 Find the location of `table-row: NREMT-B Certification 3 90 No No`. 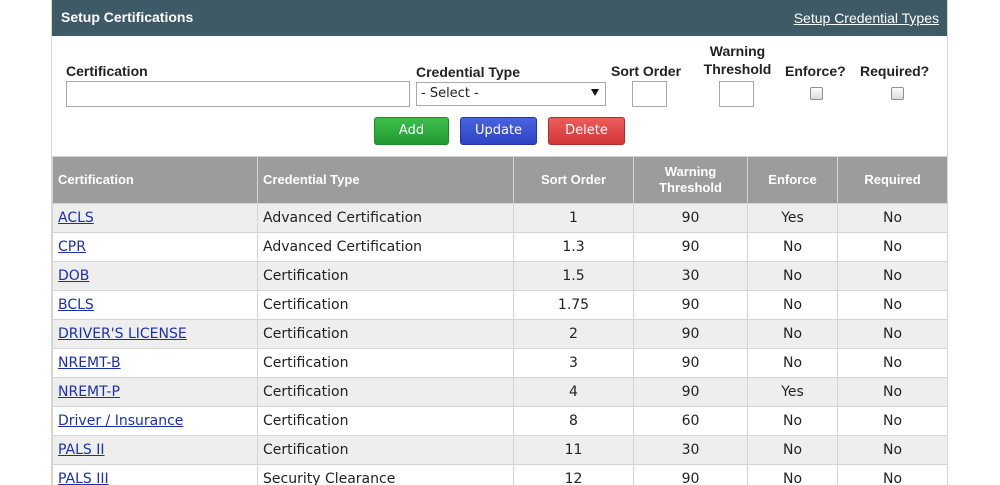

table-row: NREMT-B Certification 3 90 No No is located at coordinates (499, 363).